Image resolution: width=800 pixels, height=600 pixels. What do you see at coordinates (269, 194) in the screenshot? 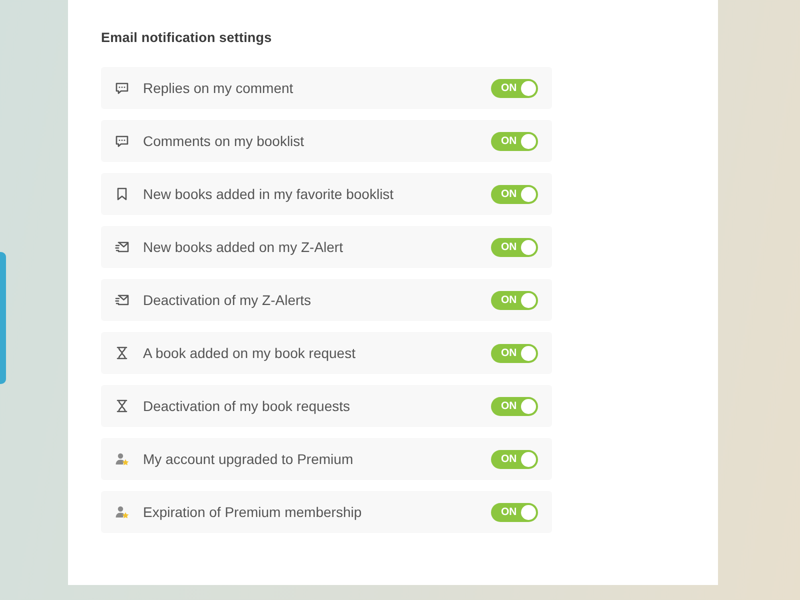
I see `setting-label: New books added in my favorite booklist` at bounding box center [269, 194].